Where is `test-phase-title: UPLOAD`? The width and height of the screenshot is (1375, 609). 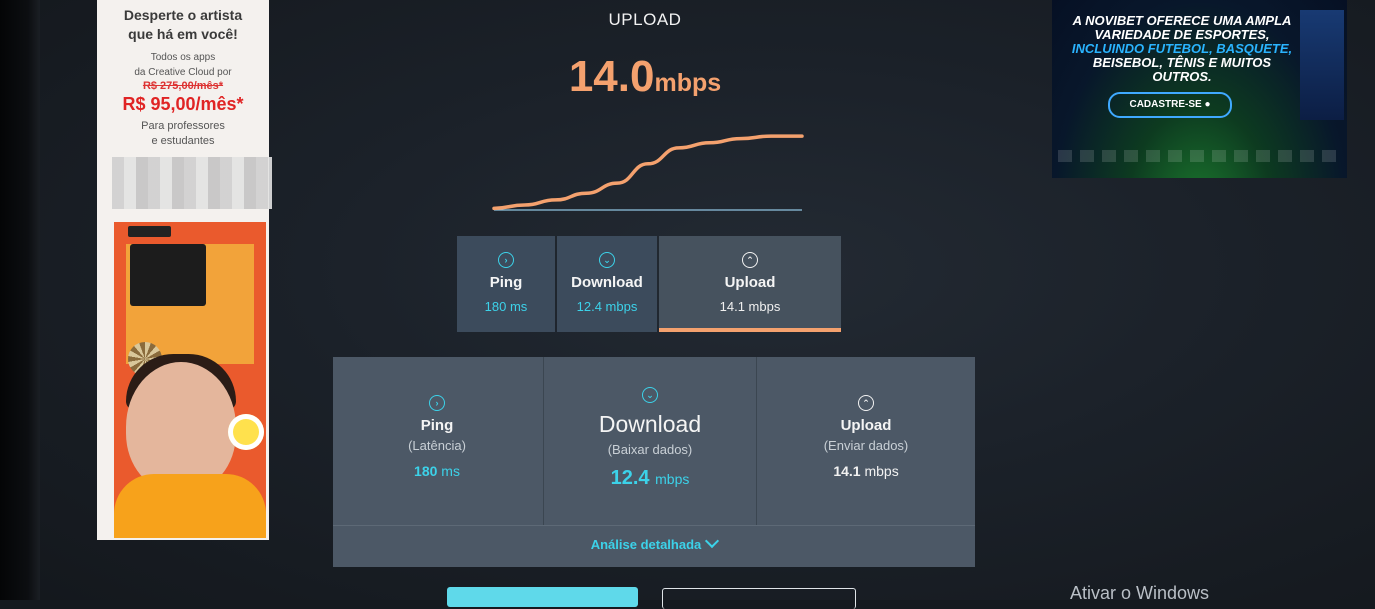 test-phase-title: UPLOAD is located at coordinates (645, 19).